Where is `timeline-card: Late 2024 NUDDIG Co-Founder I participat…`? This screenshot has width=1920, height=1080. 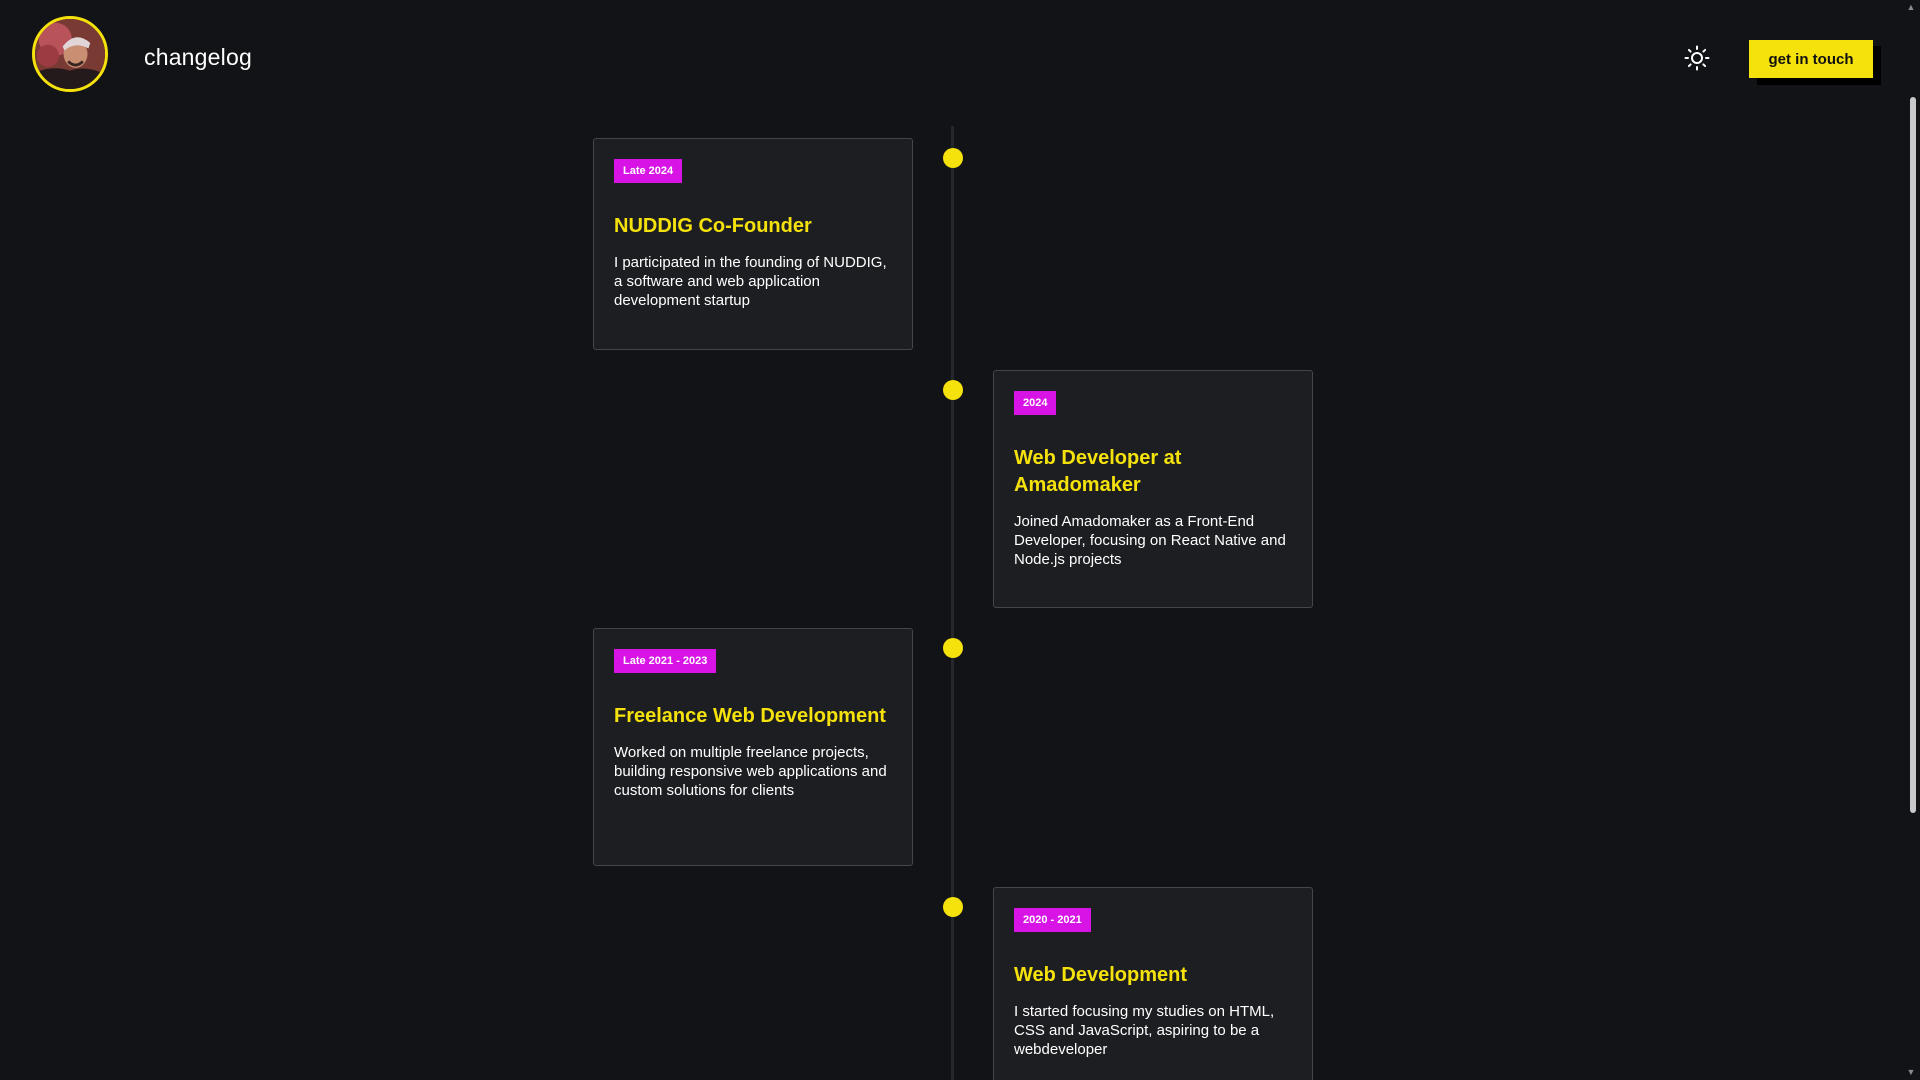
timeline-card: Late 2024 NUDDIG Co-Founder I participat… is located at coordinates (753, 244).